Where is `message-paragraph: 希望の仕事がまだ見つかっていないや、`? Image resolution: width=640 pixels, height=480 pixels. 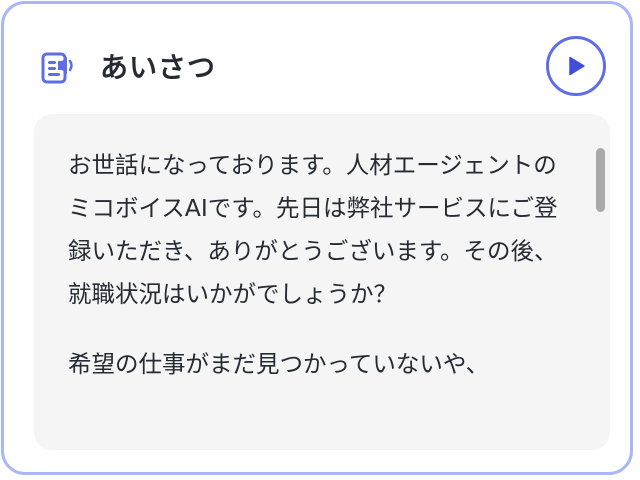 message-paragraph: 希望の仕事がまだ見つかっていないや、 is located at coordinates (279, 364).